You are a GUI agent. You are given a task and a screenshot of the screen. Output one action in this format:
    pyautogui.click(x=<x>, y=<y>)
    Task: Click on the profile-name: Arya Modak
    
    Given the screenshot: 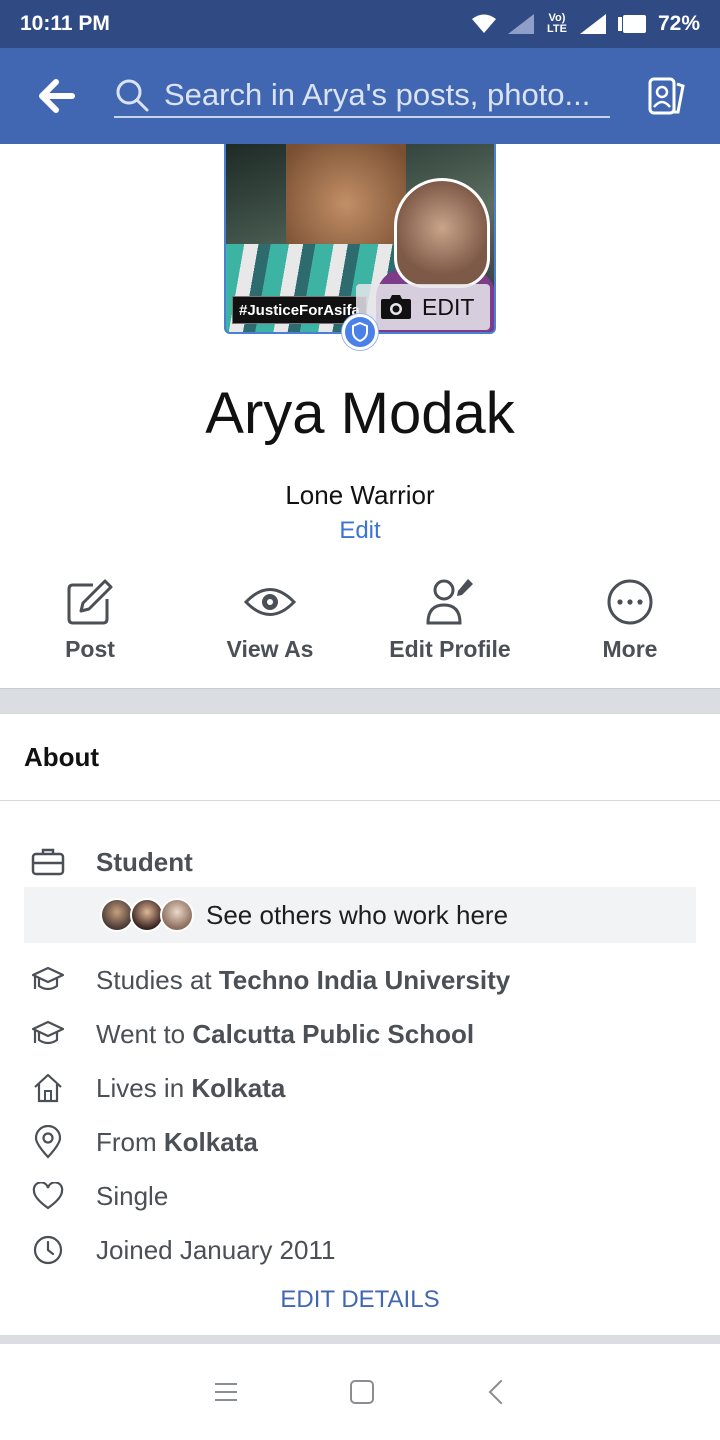 What is the action you would take?
    pyautogui.click(x=360, y=413)
    